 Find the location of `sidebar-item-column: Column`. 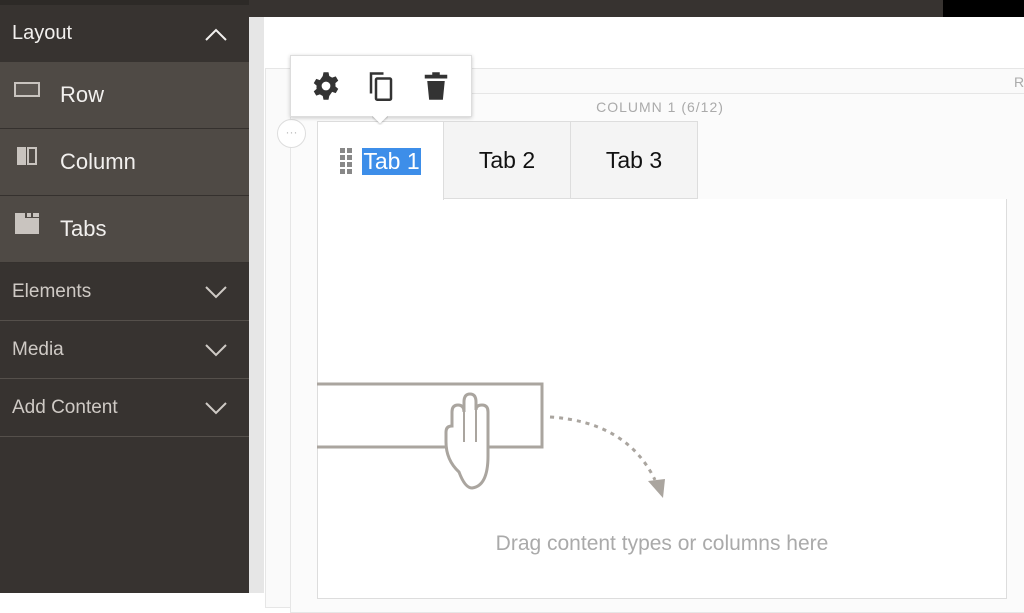

sidebar-item-column: Column is located at coordinates (124, 162).